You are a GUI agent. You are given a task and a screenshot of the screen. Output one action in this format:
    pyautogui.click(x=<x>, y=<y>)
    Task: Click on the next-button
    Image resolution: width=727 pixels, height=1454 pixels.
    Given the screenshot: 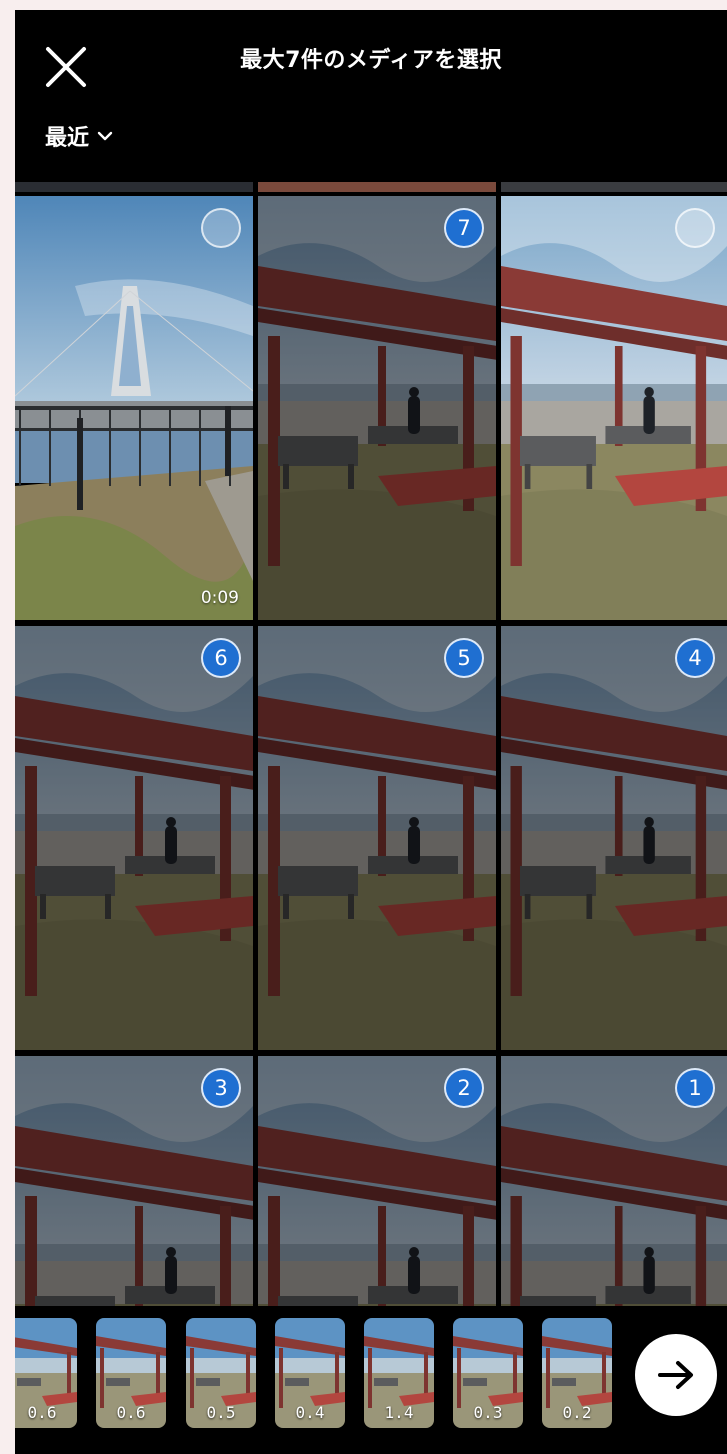 What is the action you would take?
    pyautogui.click(x=676, y=1375)
    